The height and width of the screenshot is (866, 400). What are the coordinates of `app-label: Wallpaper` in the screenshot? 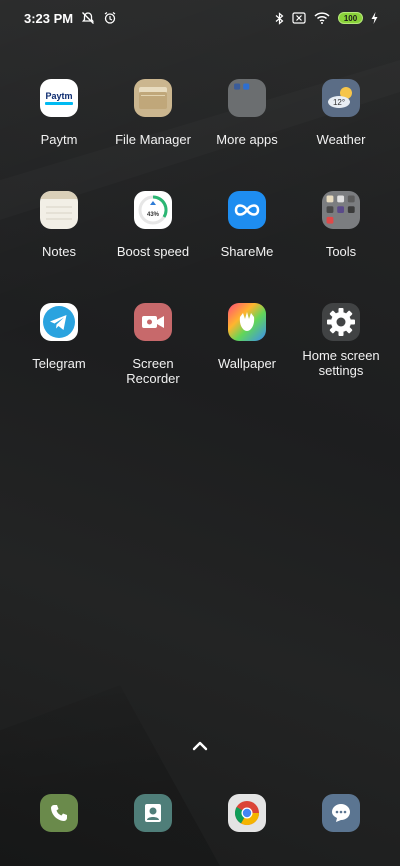 It's located at (247, 363).